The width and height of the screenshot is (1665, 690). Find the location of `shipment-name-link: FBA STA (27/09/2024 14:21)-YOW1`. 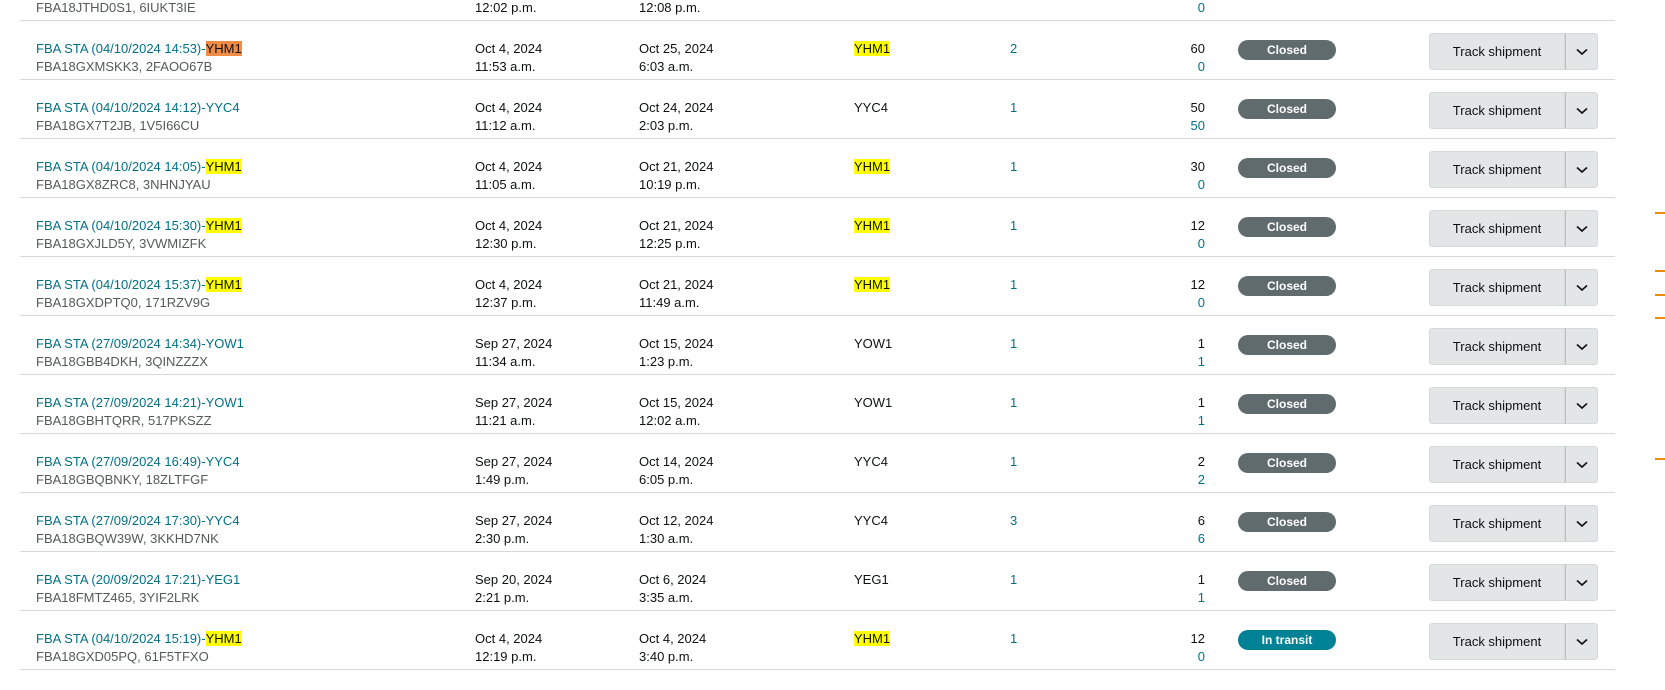

shipment-name-link: FBA STA (27/09/2024 14:21)-YOW1 is located at coordinates (140, 403).